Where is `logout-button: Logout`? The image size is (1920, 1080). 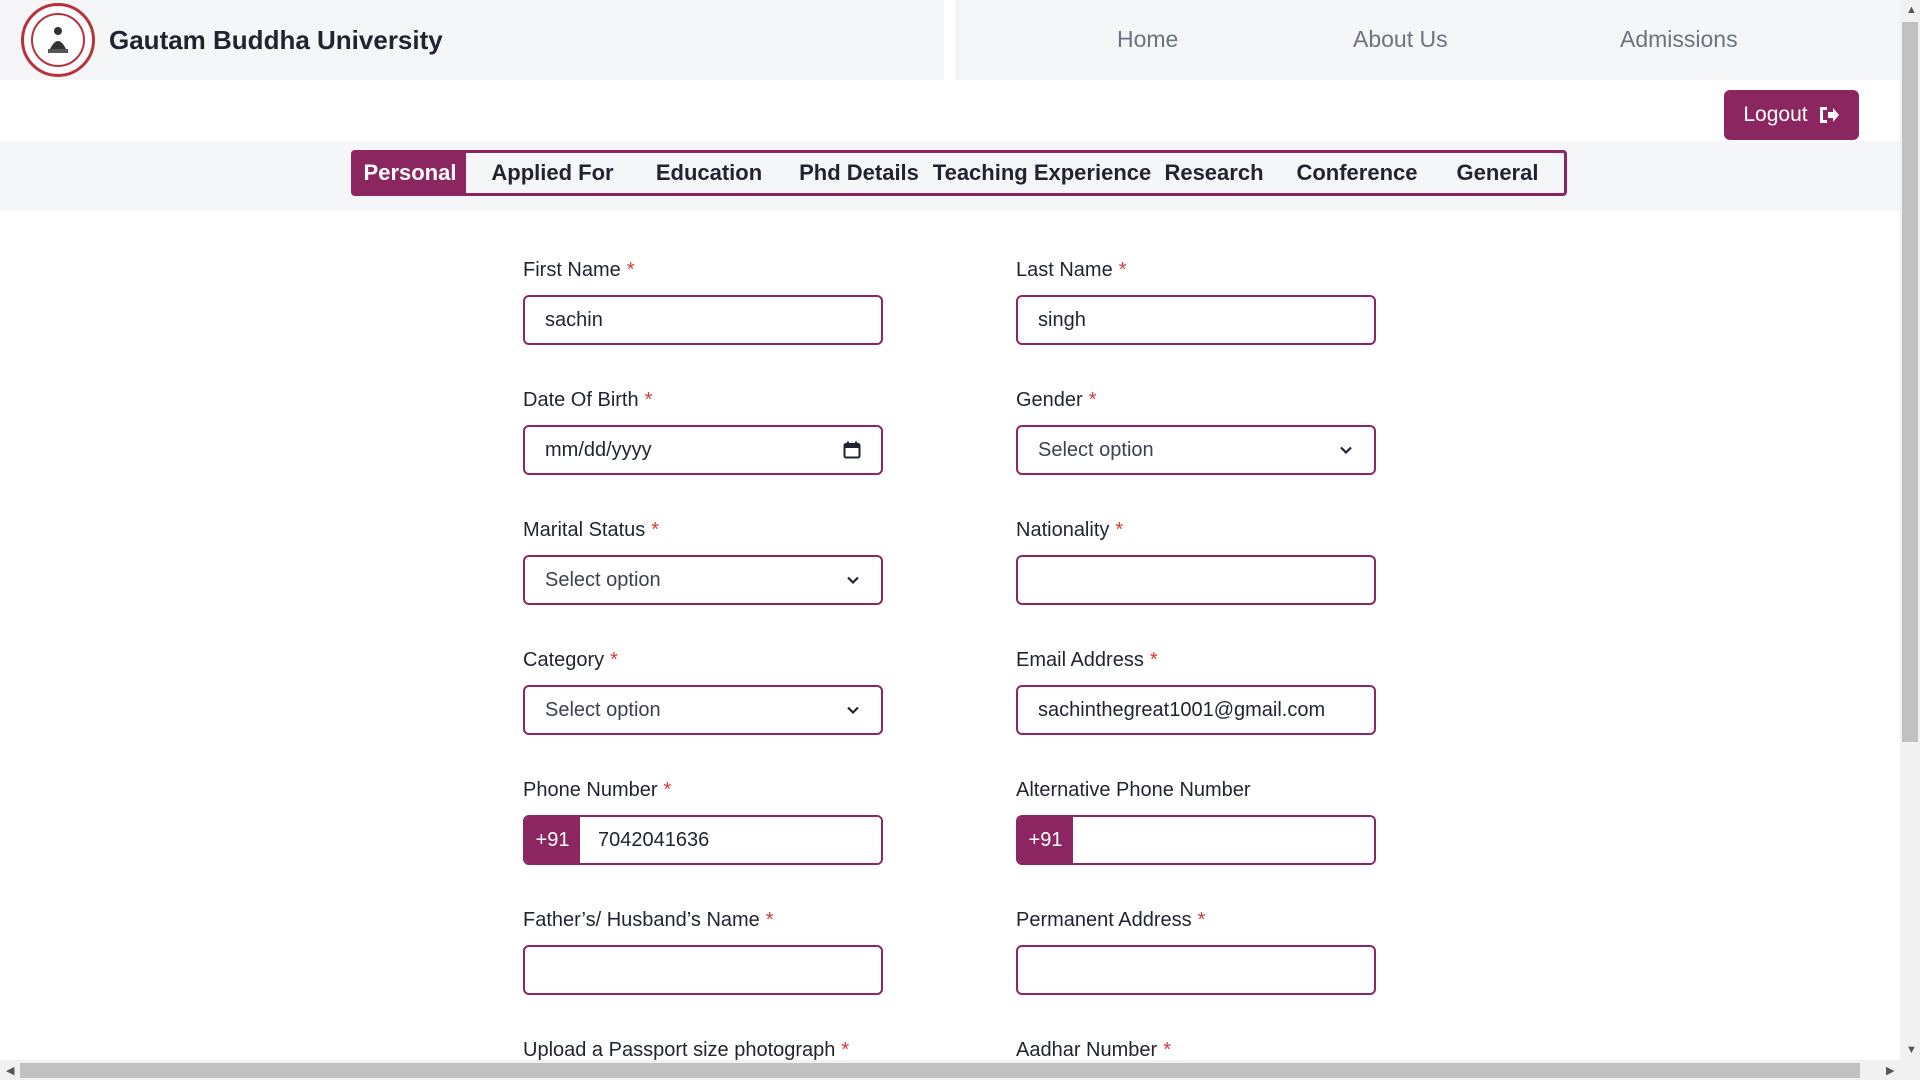
logout-button: Logout is located at coordinates (1791, 115).